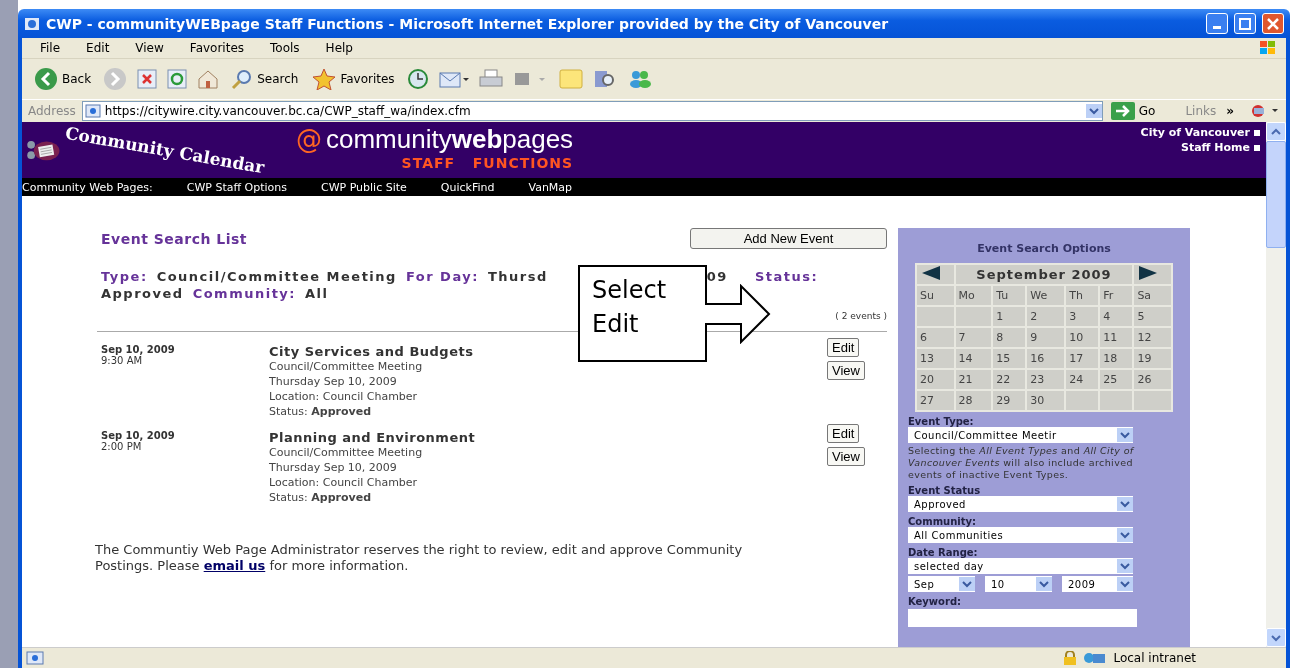 The image size is (1290, 668). Describe the element at coordinates (87, 187) in the screenshot. I see `nav-link: Community Web Pages:` at that location.